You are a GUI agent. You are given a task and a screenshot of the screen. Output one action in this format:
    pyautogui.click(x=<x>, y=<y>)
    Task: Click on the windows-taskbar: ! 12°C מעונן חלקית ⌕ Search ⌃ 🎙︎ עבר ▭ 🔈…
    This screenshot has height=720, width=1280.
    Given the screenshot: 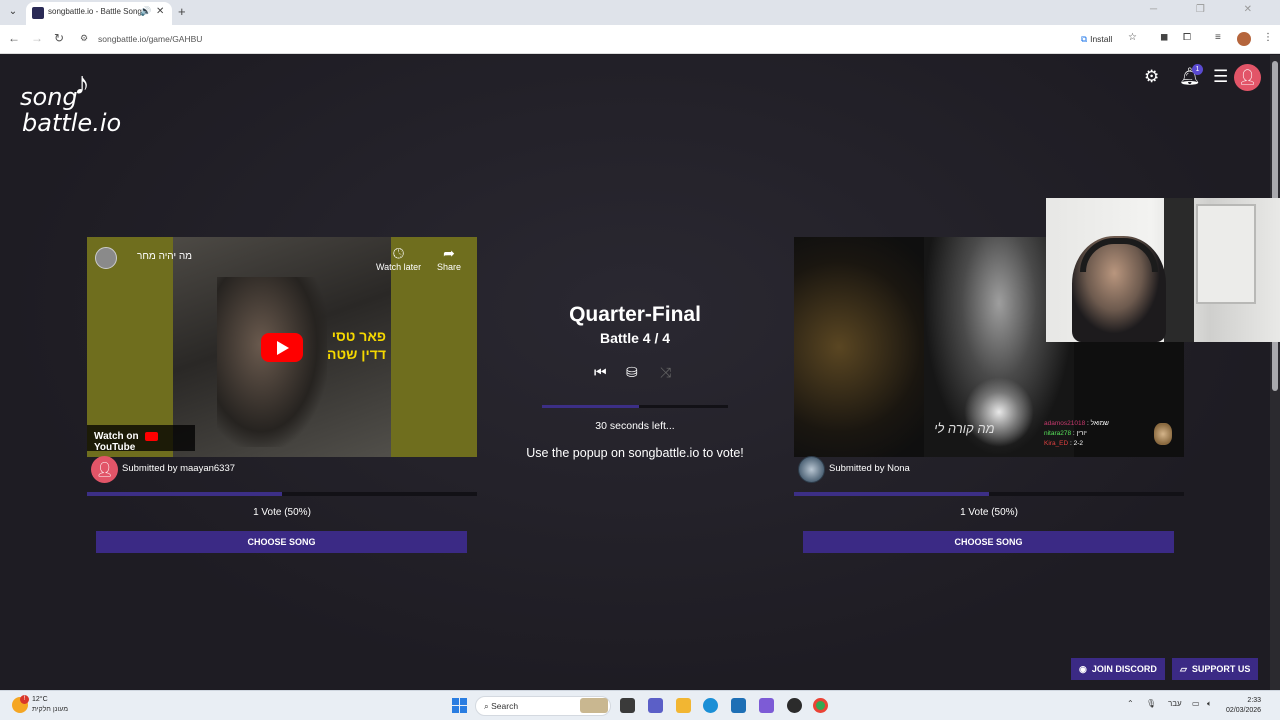 What is the action you would take?
    pyautogui.click(x=640, y=705)
    